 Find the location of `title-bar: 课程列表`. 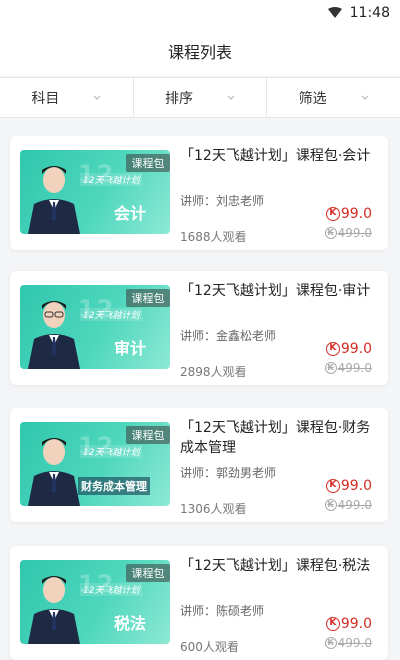

title-bar: 课程列表 is located at coordinates (200, 51).